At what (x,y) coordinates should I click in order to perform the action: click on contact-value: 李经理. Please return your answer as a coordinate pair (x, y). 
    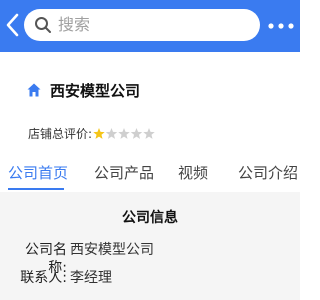
    Looking at the image, I should click on (91, 278).